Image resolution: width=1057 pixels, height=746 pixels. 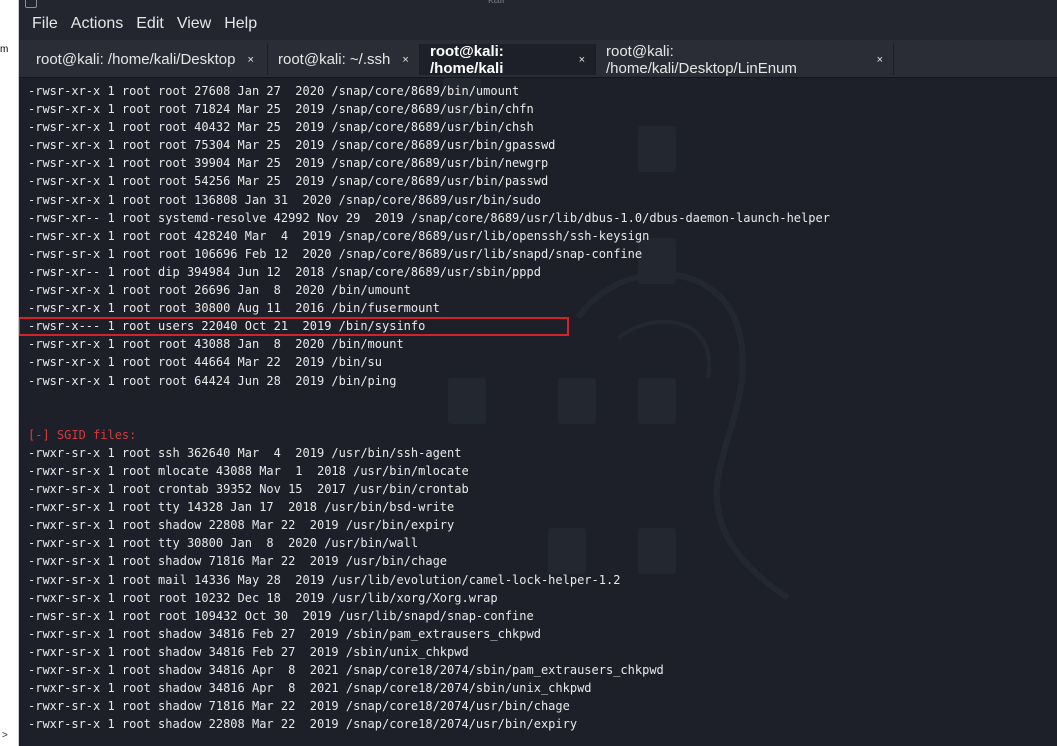 I want to click on left-window-strip: m >, so click(x=9, y=373).